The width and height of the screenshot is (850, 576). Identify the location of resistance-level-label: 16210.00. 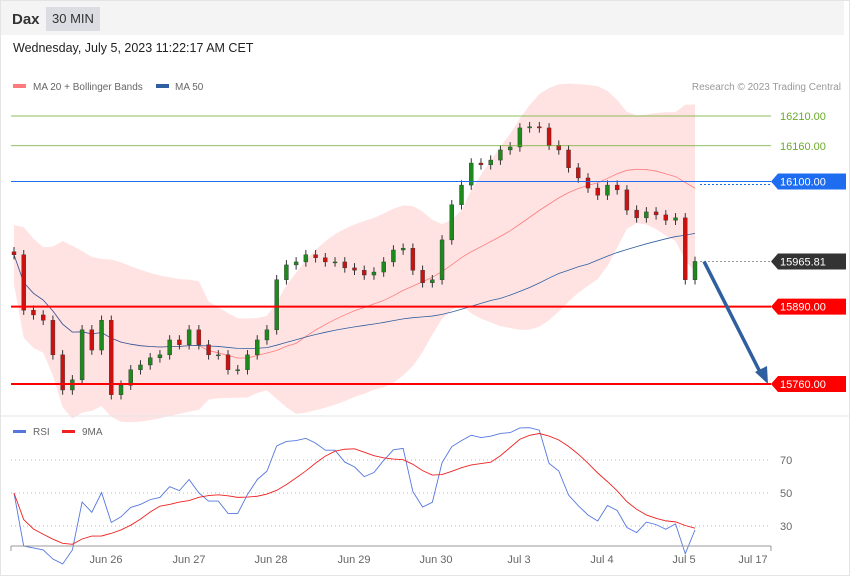
(803, 117).